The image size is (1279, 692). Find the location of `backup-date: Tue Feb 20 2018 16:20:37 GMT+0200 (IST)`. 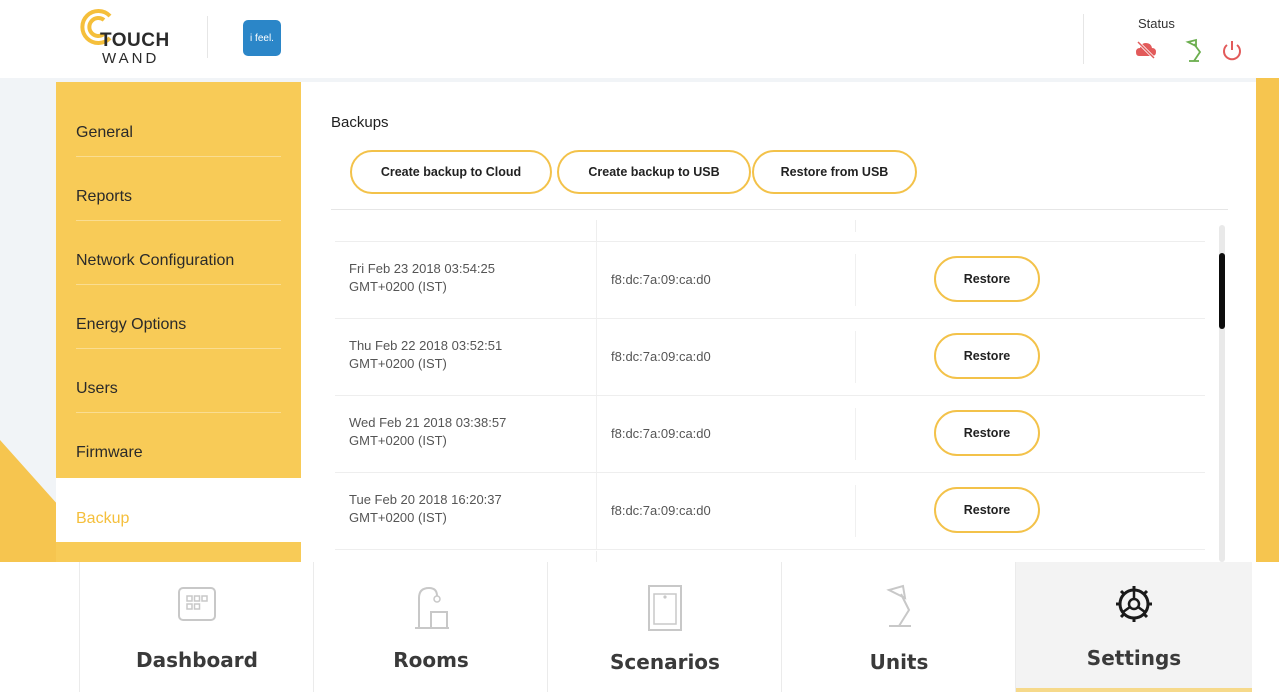

backup-date: Tue Feb 20 2018 16:20:37 GMT+0200 (IST) is located at coordinates (464, 509).